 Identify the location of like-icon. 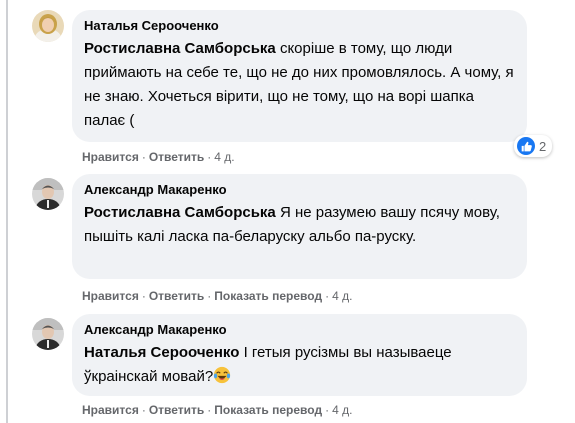
(526, 146).